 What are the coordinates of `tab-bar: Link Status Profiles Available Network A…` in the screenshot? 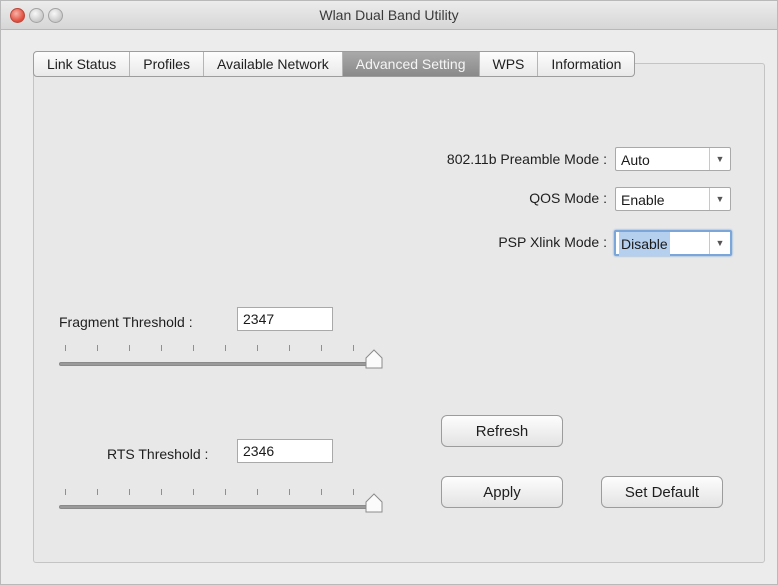 It's located at (334, 64).